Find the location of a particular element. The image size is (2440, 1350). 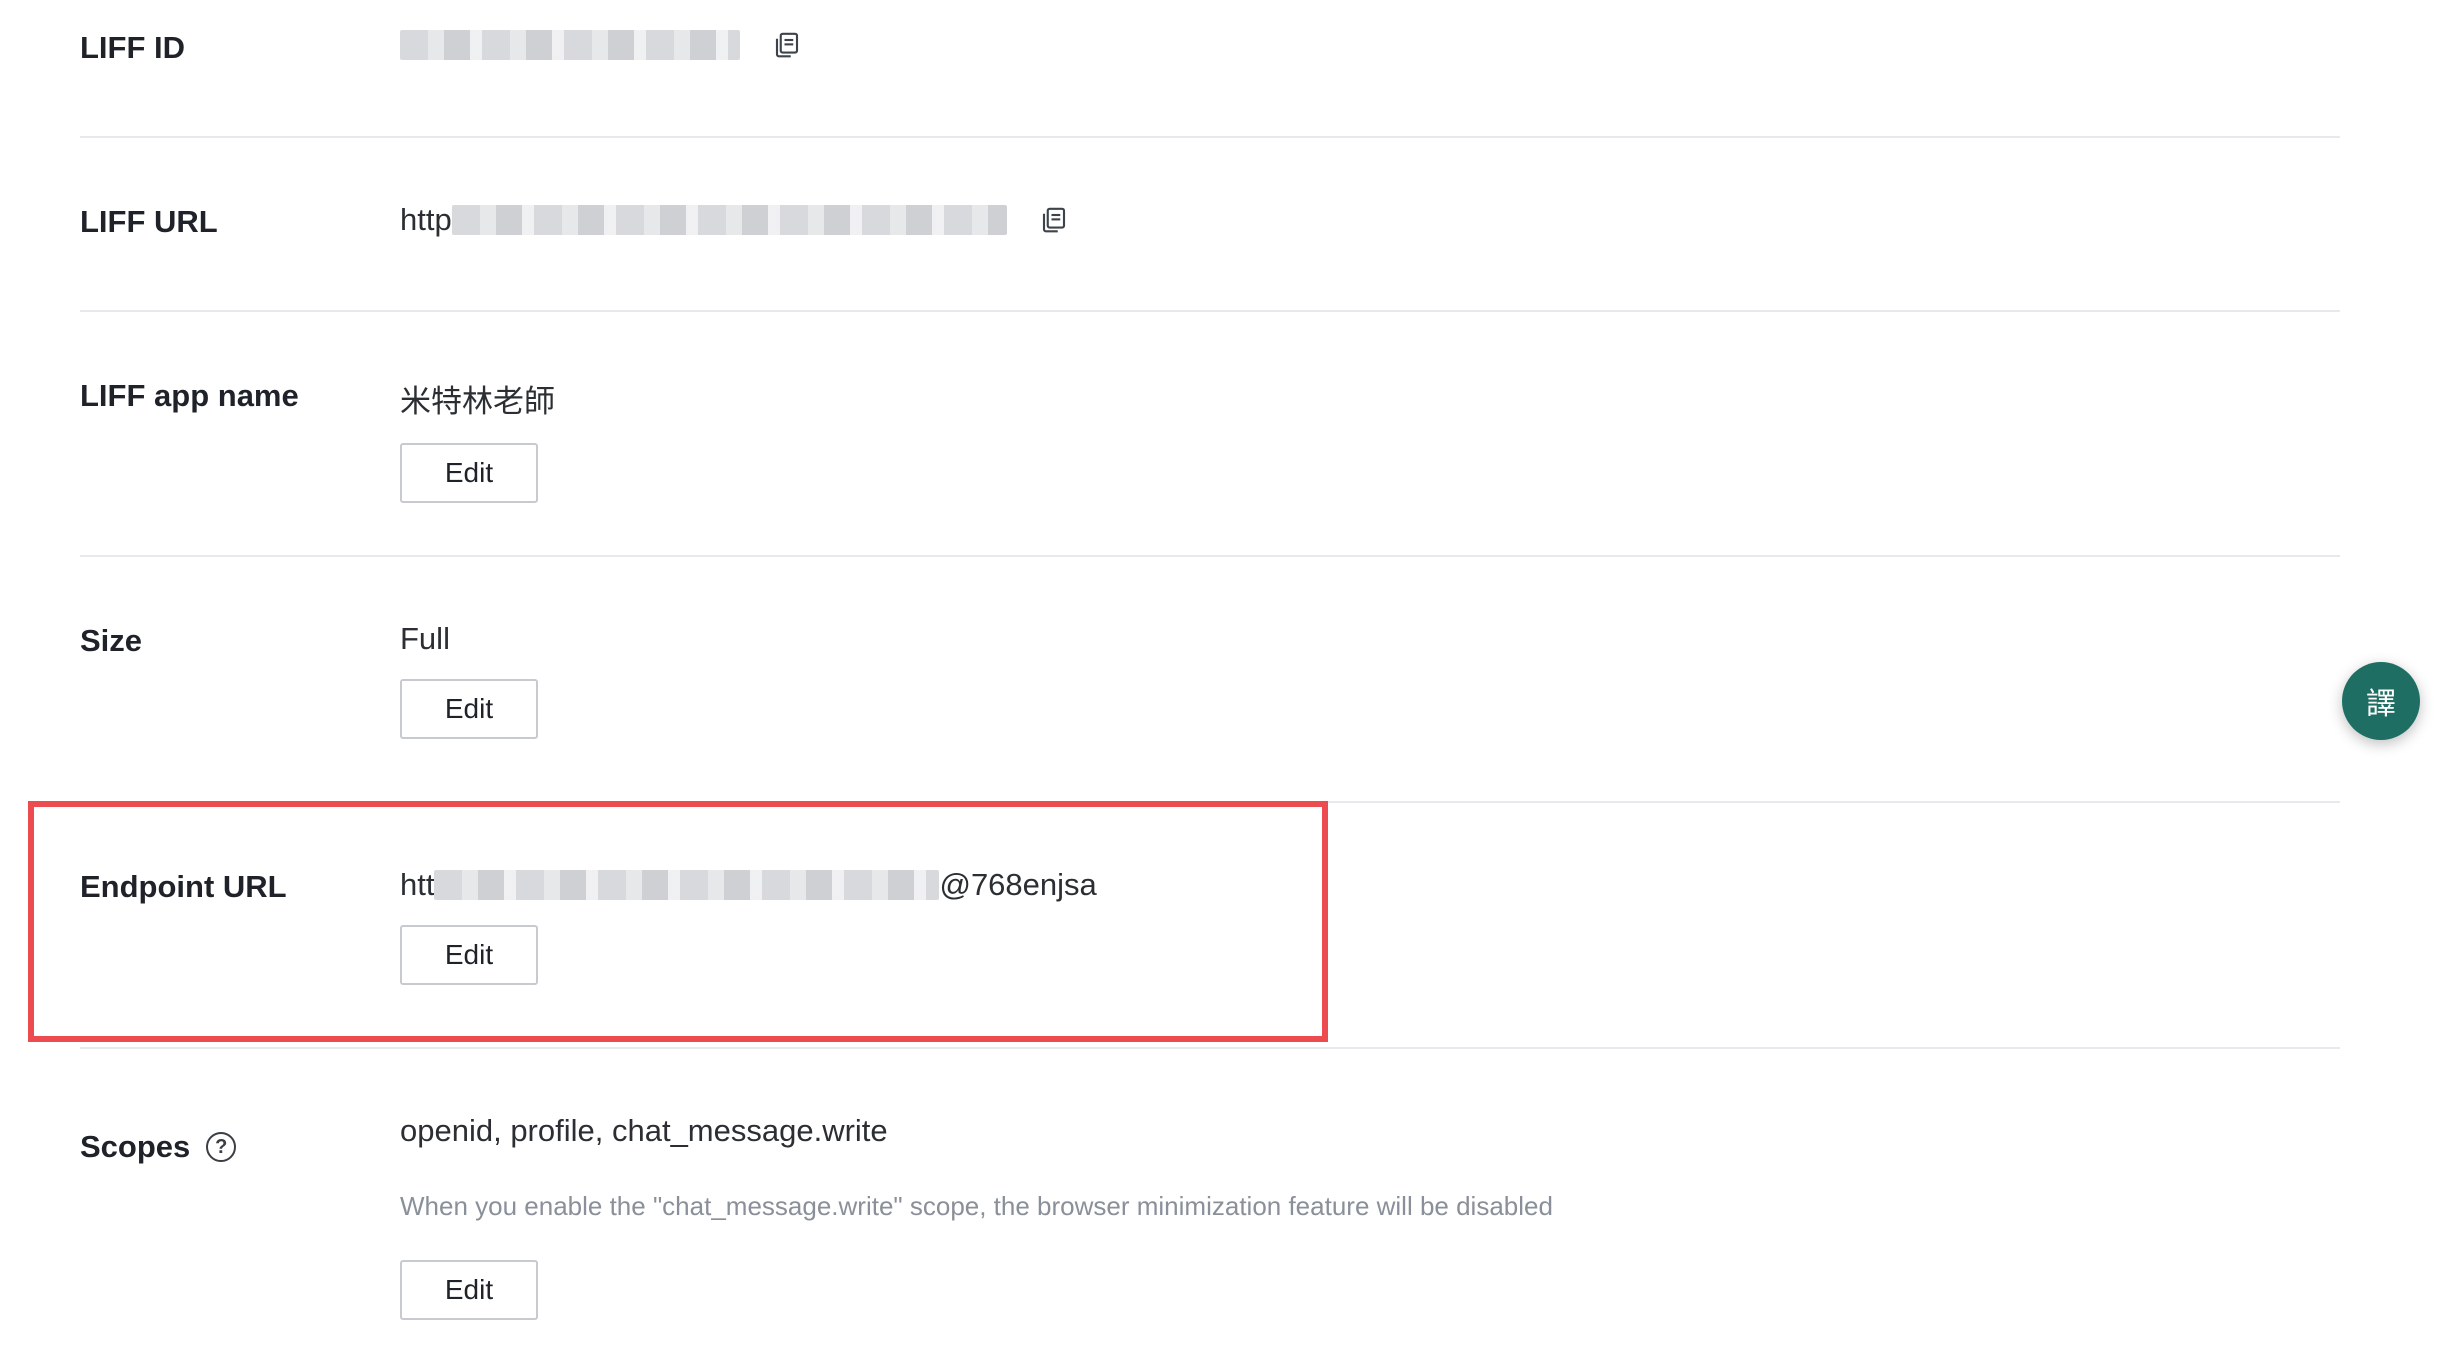

edit-endpoint-url-button: Edit is located at coordinates (469, 955).